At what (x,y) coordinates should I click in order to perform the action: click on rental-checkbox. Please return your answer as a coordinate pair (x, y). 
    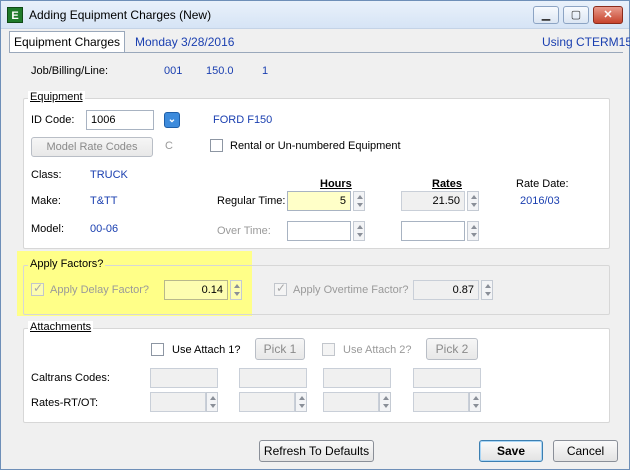
    Looking at the image, I should click on (216, 145).